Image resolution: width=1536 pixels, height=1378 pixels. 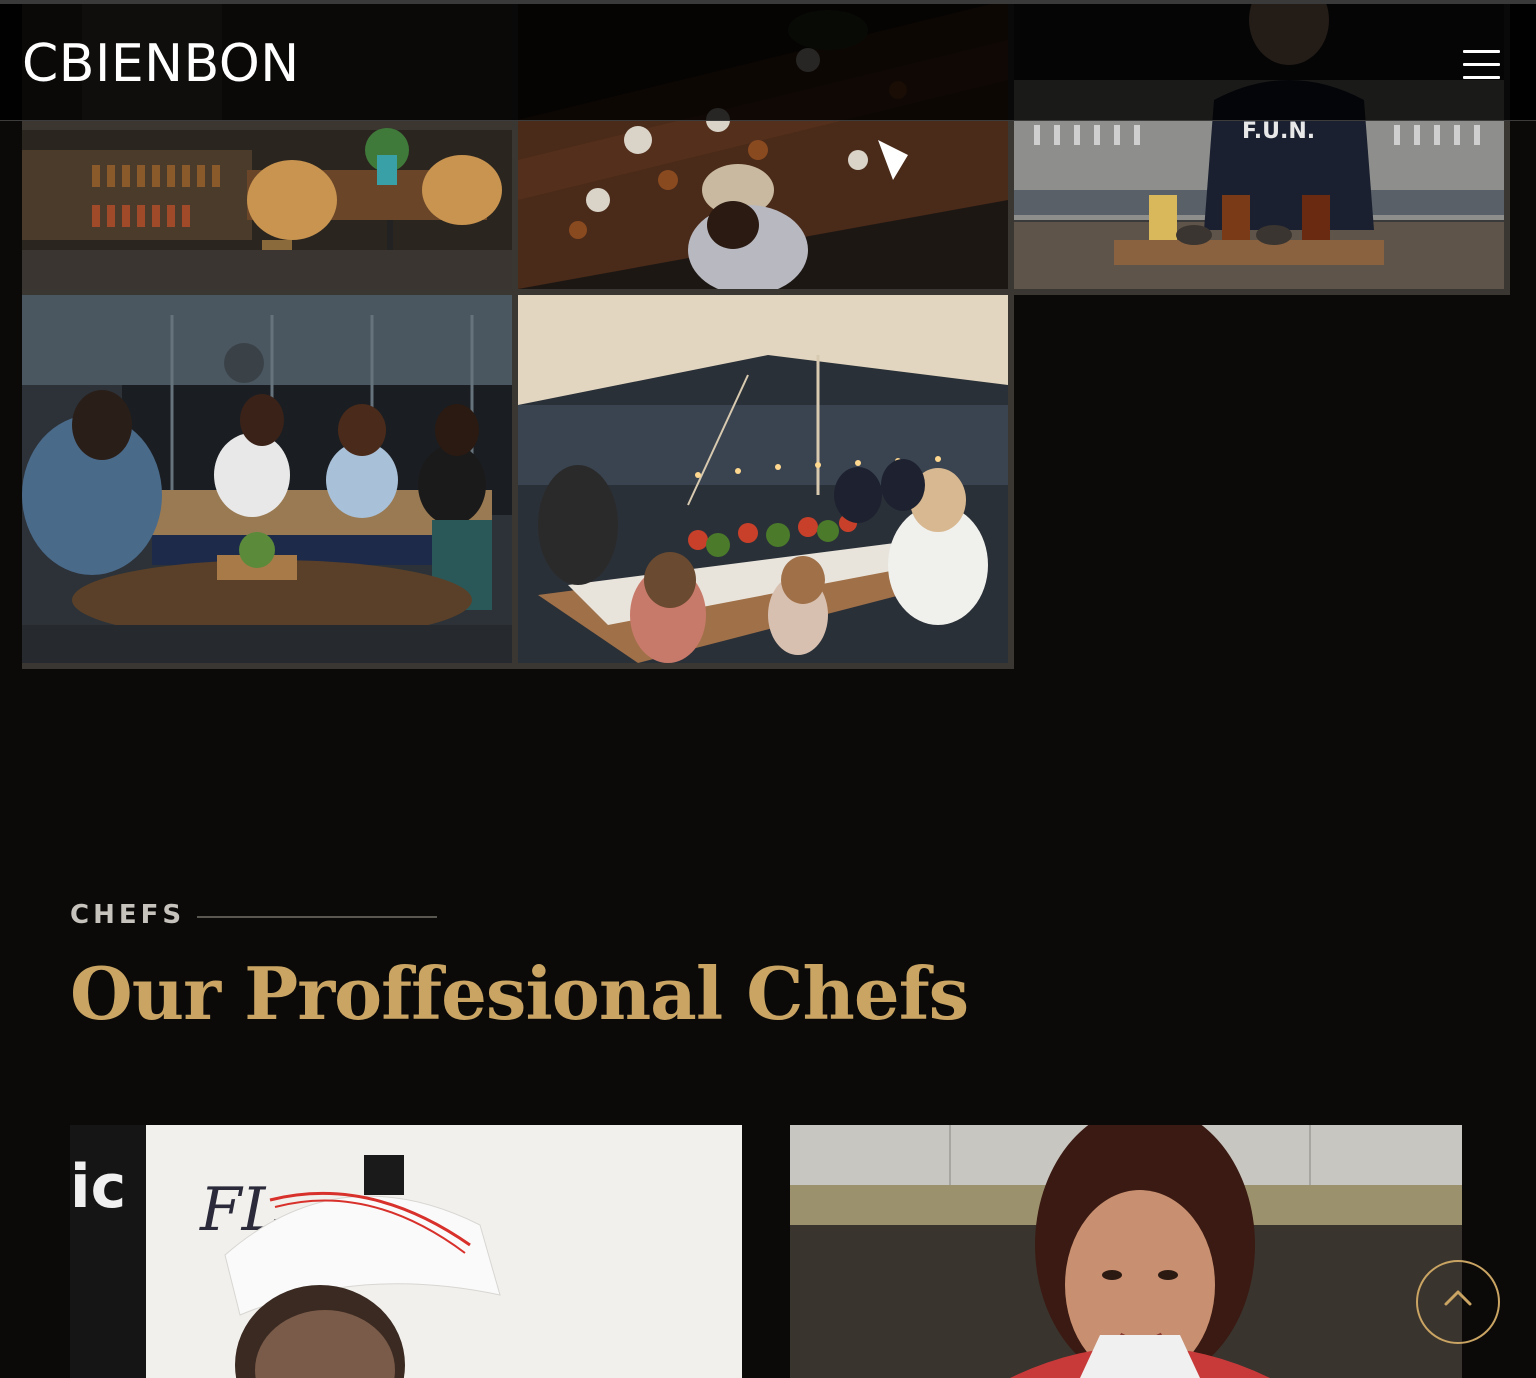 What do you see at coordinates (317, 917) in the screenshot?
I see `eyebrow-divider` at bounding box center [317, 917].